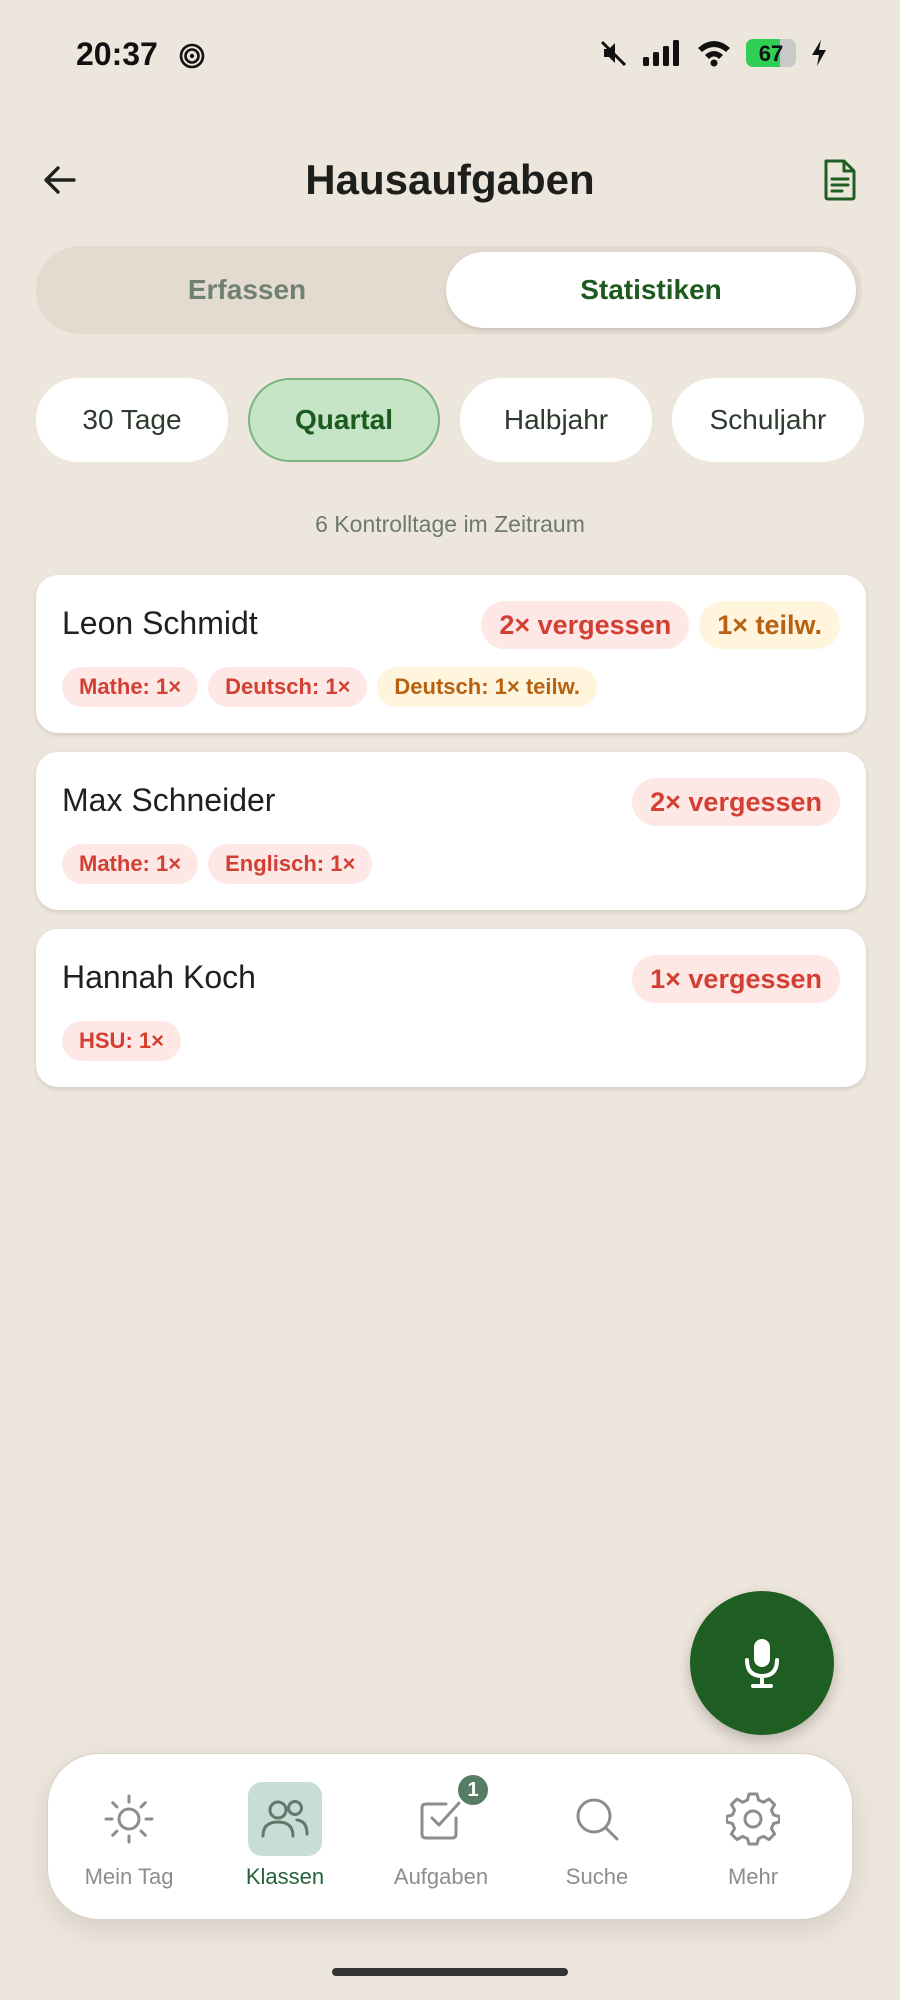  What do you see at coordinates (132, 420) in the screenshot?
I see `period-chip-30-tage: 30 Tage` at bounding box center [132, 420].